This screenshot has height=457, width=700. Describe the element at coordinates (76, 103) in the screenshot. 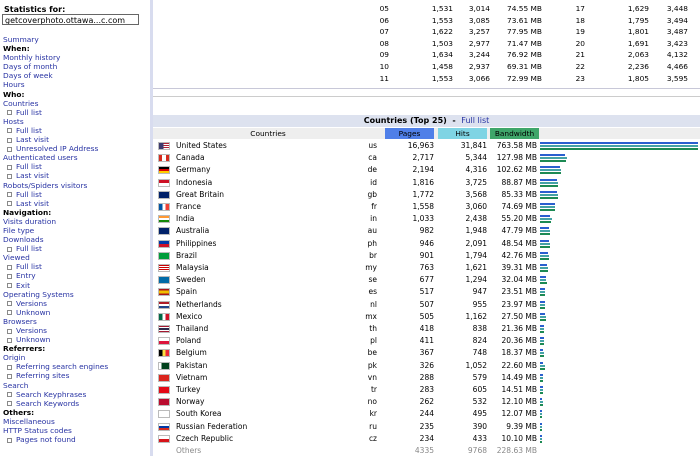

I see `nav-link-countries: Countries` at that location.